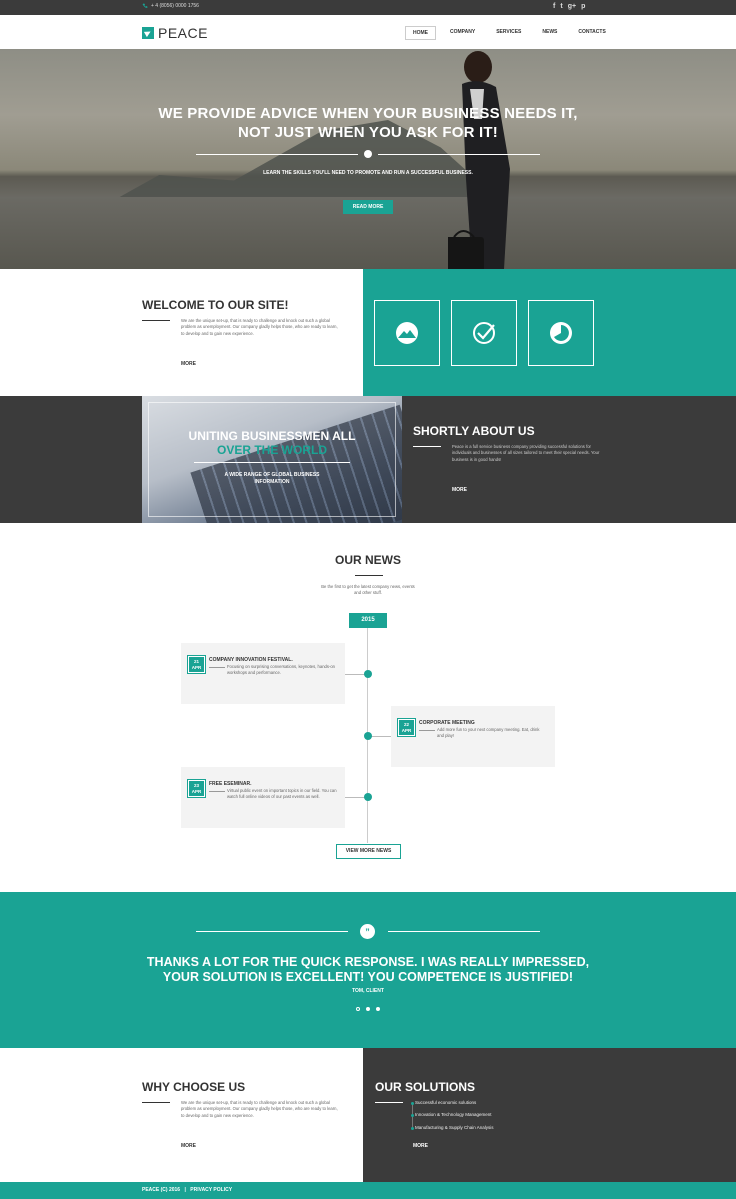 This screenshot has height=1199, width=736. What do you see at coordinates (459, 154) in the screenshot?
I see `hero-divider-right` at bounding box center [459, 154].